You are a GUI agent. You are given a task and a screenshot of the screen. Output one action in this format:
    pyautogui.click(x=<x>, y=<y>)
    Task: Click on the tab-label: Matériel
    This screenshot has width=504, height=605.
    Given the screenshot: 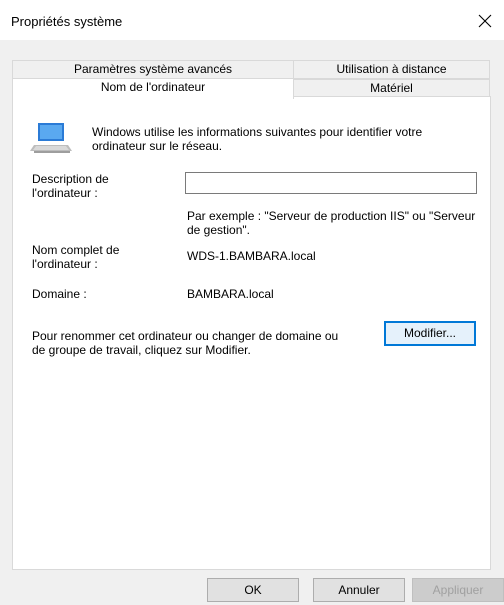 What is the action you would take?
    pyautogui.click(x=391, y=88)
    